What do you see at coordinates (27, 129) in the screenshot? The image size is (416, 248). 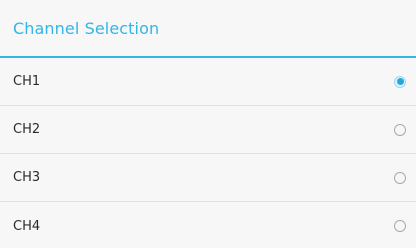 I see `channel-option-label: CH2` at bounding box center [27, 129].